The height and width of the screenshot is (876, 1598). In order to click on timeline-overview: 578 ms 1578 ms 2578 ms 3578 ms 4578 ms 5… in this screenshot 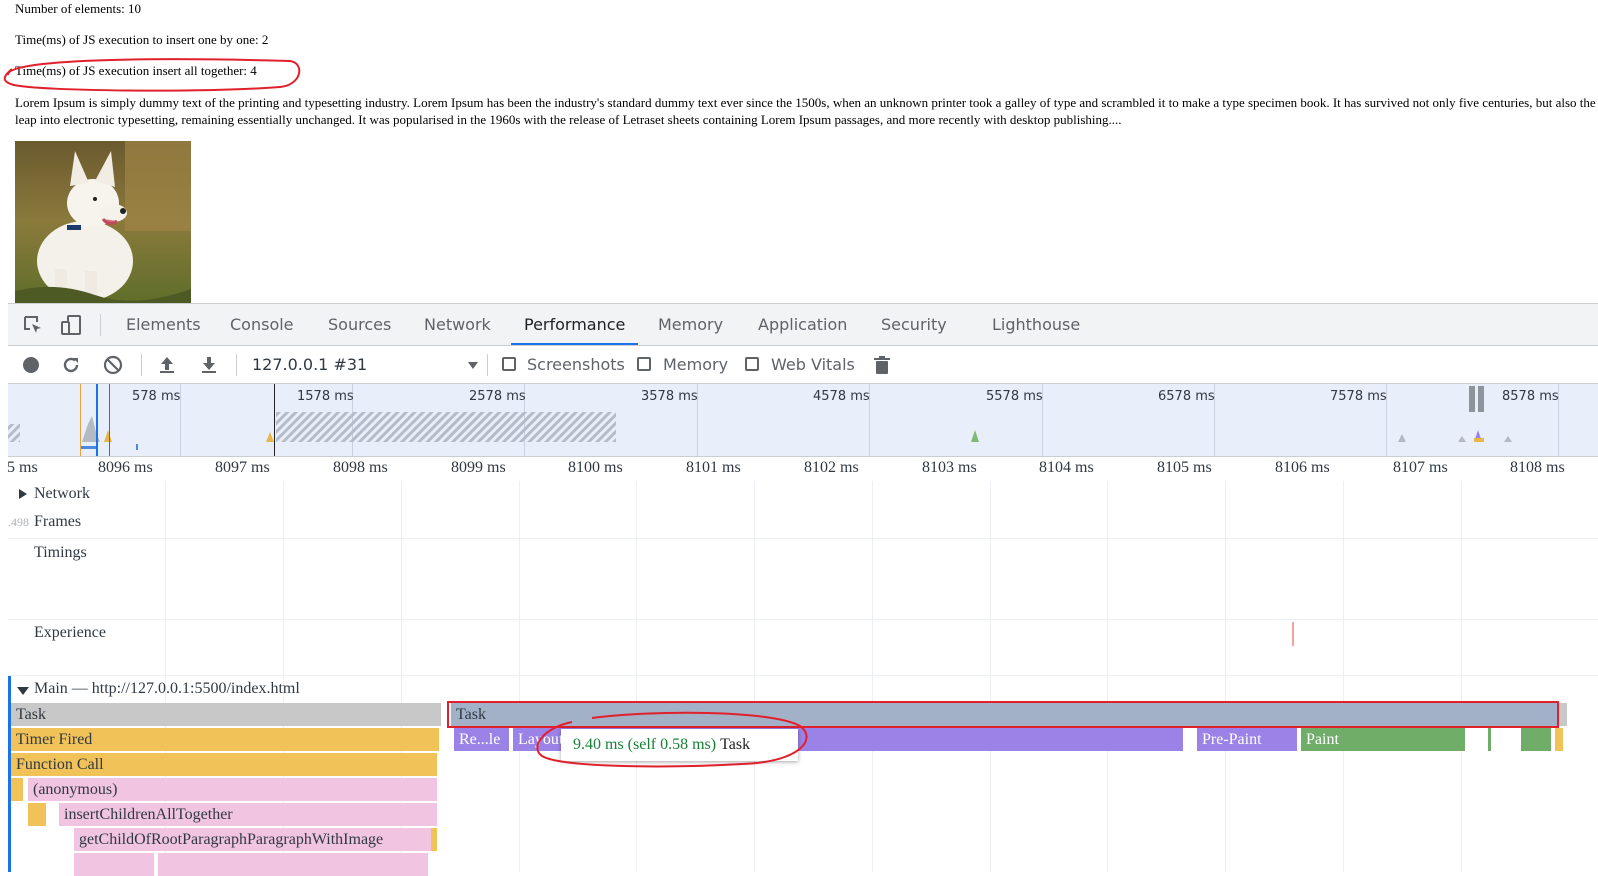, I will do `click(803, 420)`.